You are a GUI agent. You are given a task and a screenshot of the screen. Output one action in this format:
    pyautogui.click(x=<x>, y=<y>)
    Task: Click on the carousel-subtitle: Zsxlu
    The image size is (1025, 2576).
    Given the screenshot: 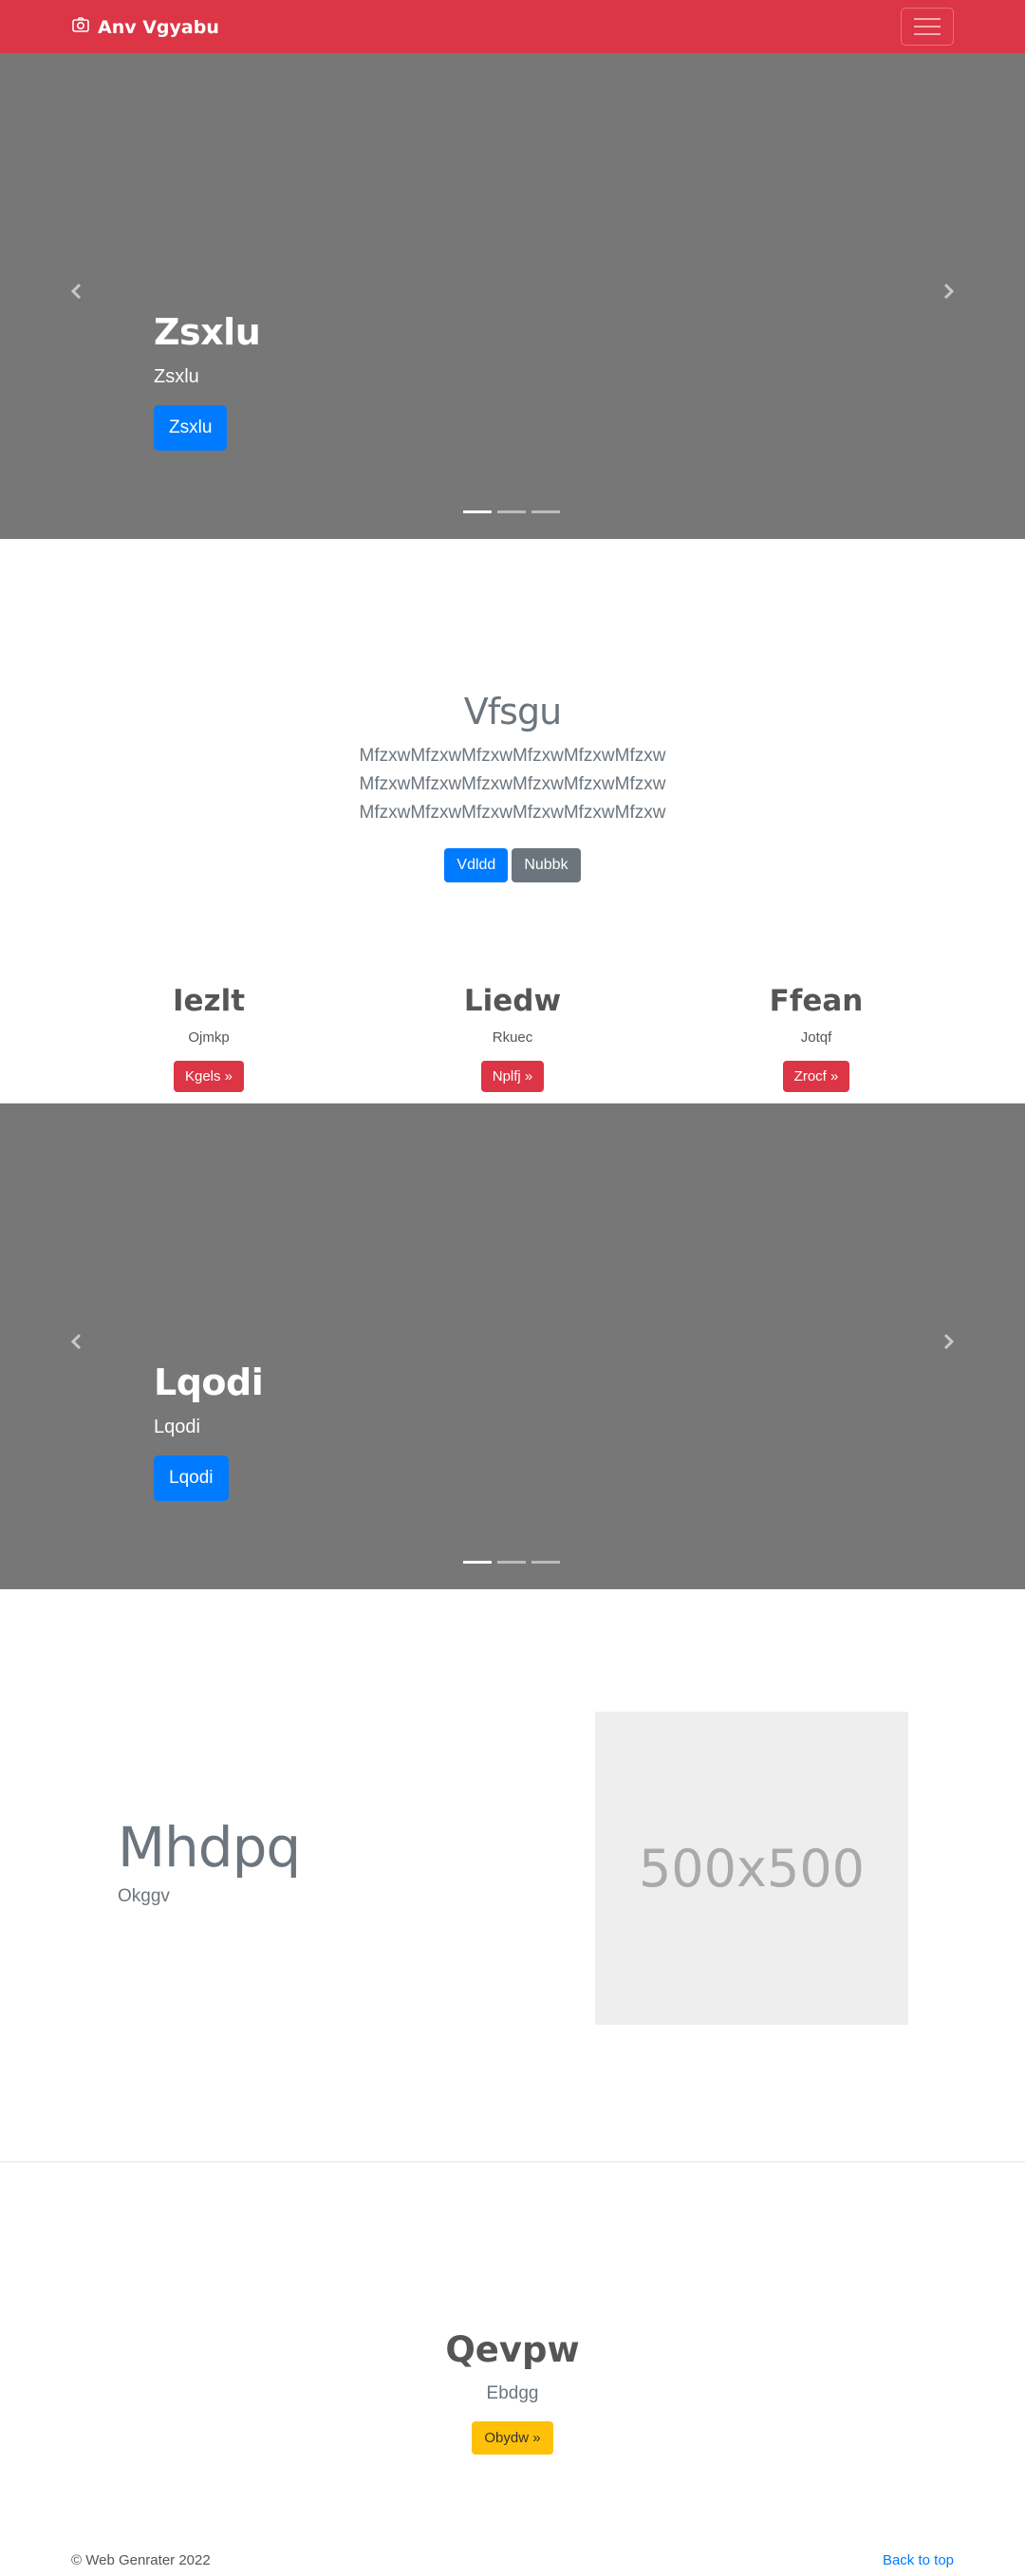 What is the action you would take?
    pyautogui.click(x=176, y=376)
    